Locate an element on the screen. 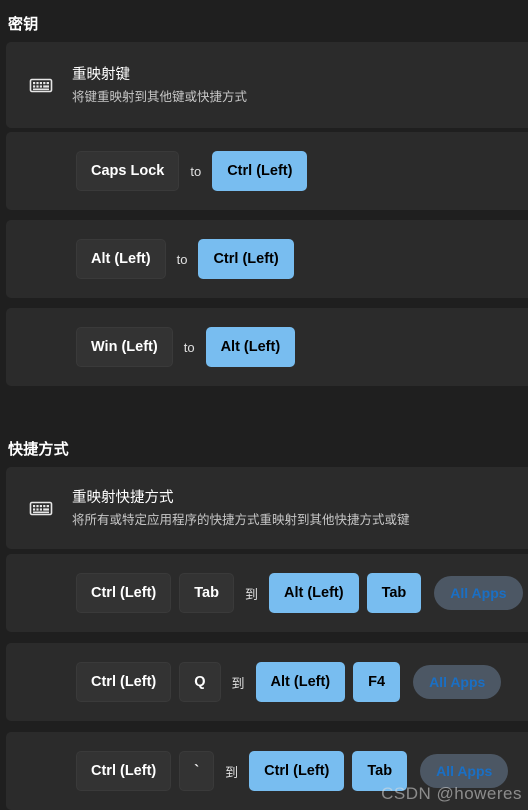 The image size is (528, 810). key-remap-row: Win (Left) to Alt (Left) is located at coordinates (267, 347).